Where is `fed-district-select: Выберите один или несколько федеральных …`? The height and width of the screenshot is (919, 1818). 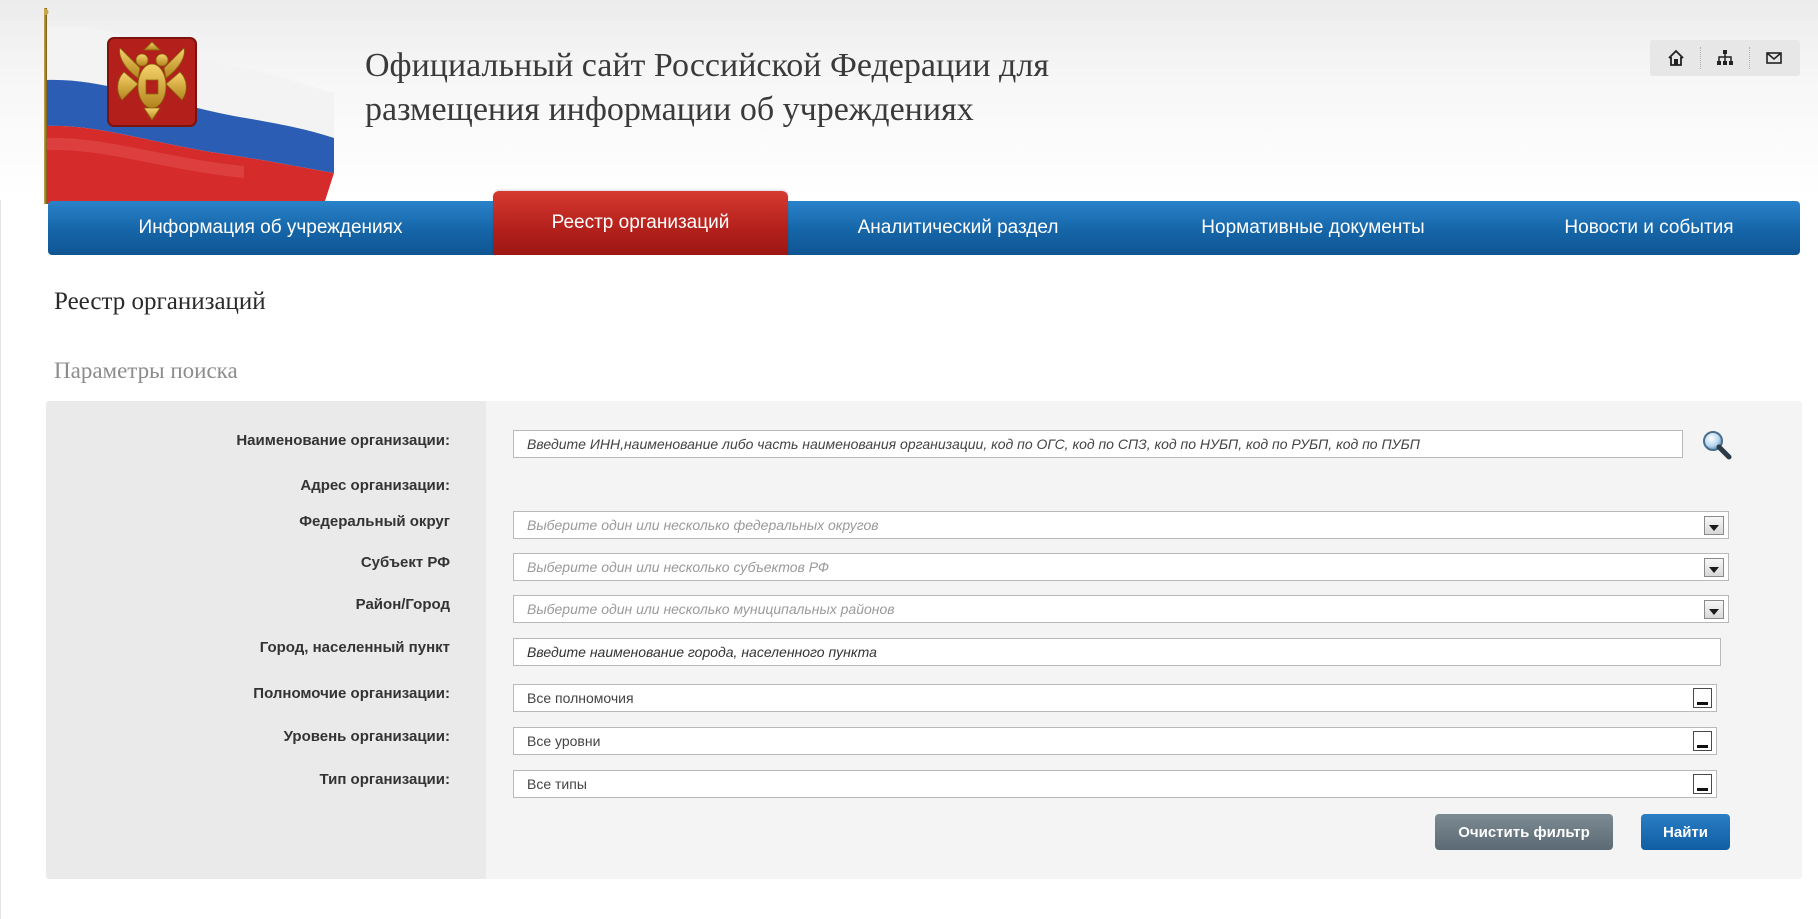
fed-district-select: Выберите один или несколько федеральных … is located at coordinates (1121, 525).